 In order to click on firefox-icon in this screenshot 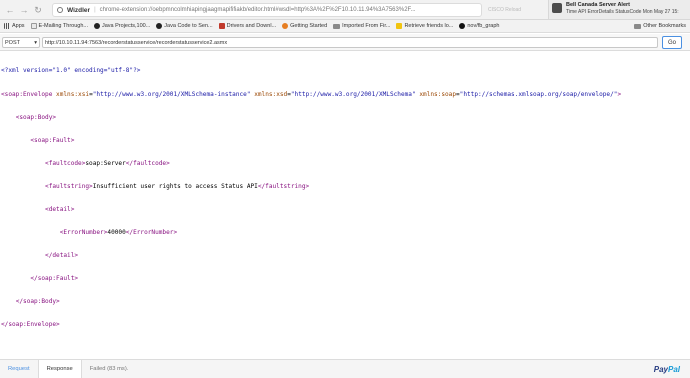, I will do `click(285, 26)`.